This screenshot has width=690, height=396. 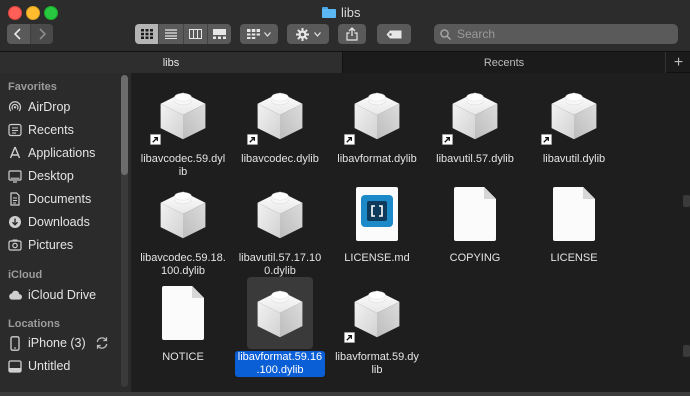 What do you see at coordinates (15, 13) in the screenshot?
I see `close-window-button` at bounding box center [15, 13].